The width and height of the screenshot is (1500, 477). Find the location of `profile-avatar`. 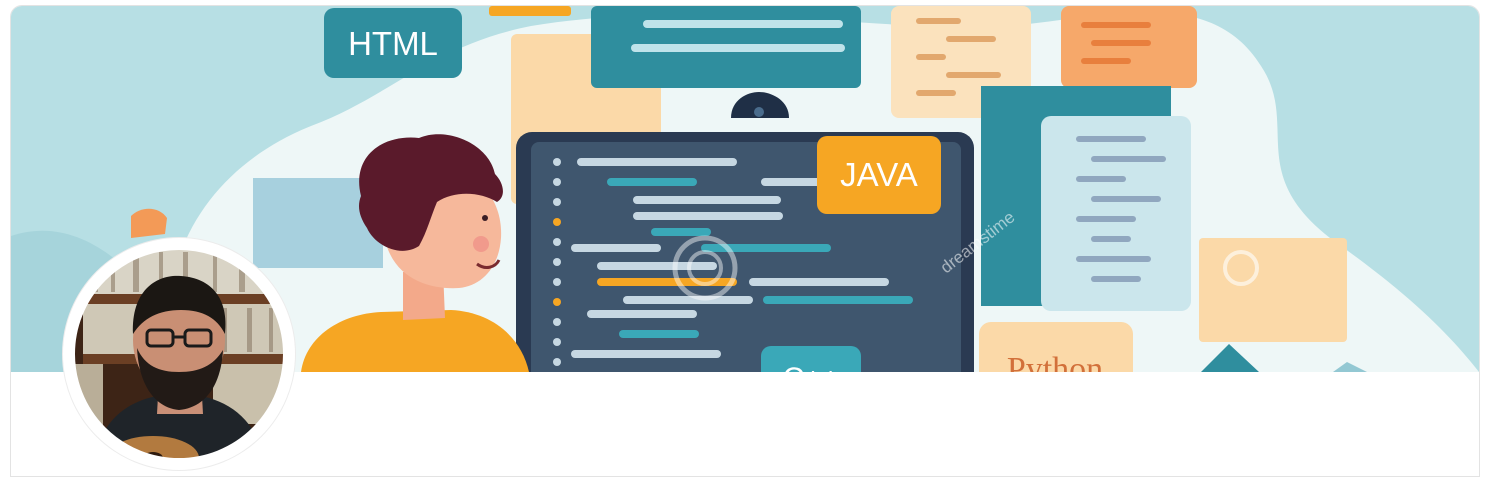

profile-avatar is located at coordinates (179, 354).